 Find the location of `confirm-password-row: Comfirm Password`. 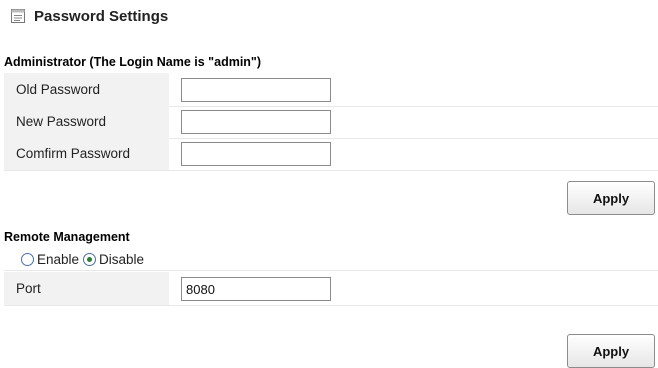

confirm-password-row: Comfirm Password is located at coordinates (331, 154).